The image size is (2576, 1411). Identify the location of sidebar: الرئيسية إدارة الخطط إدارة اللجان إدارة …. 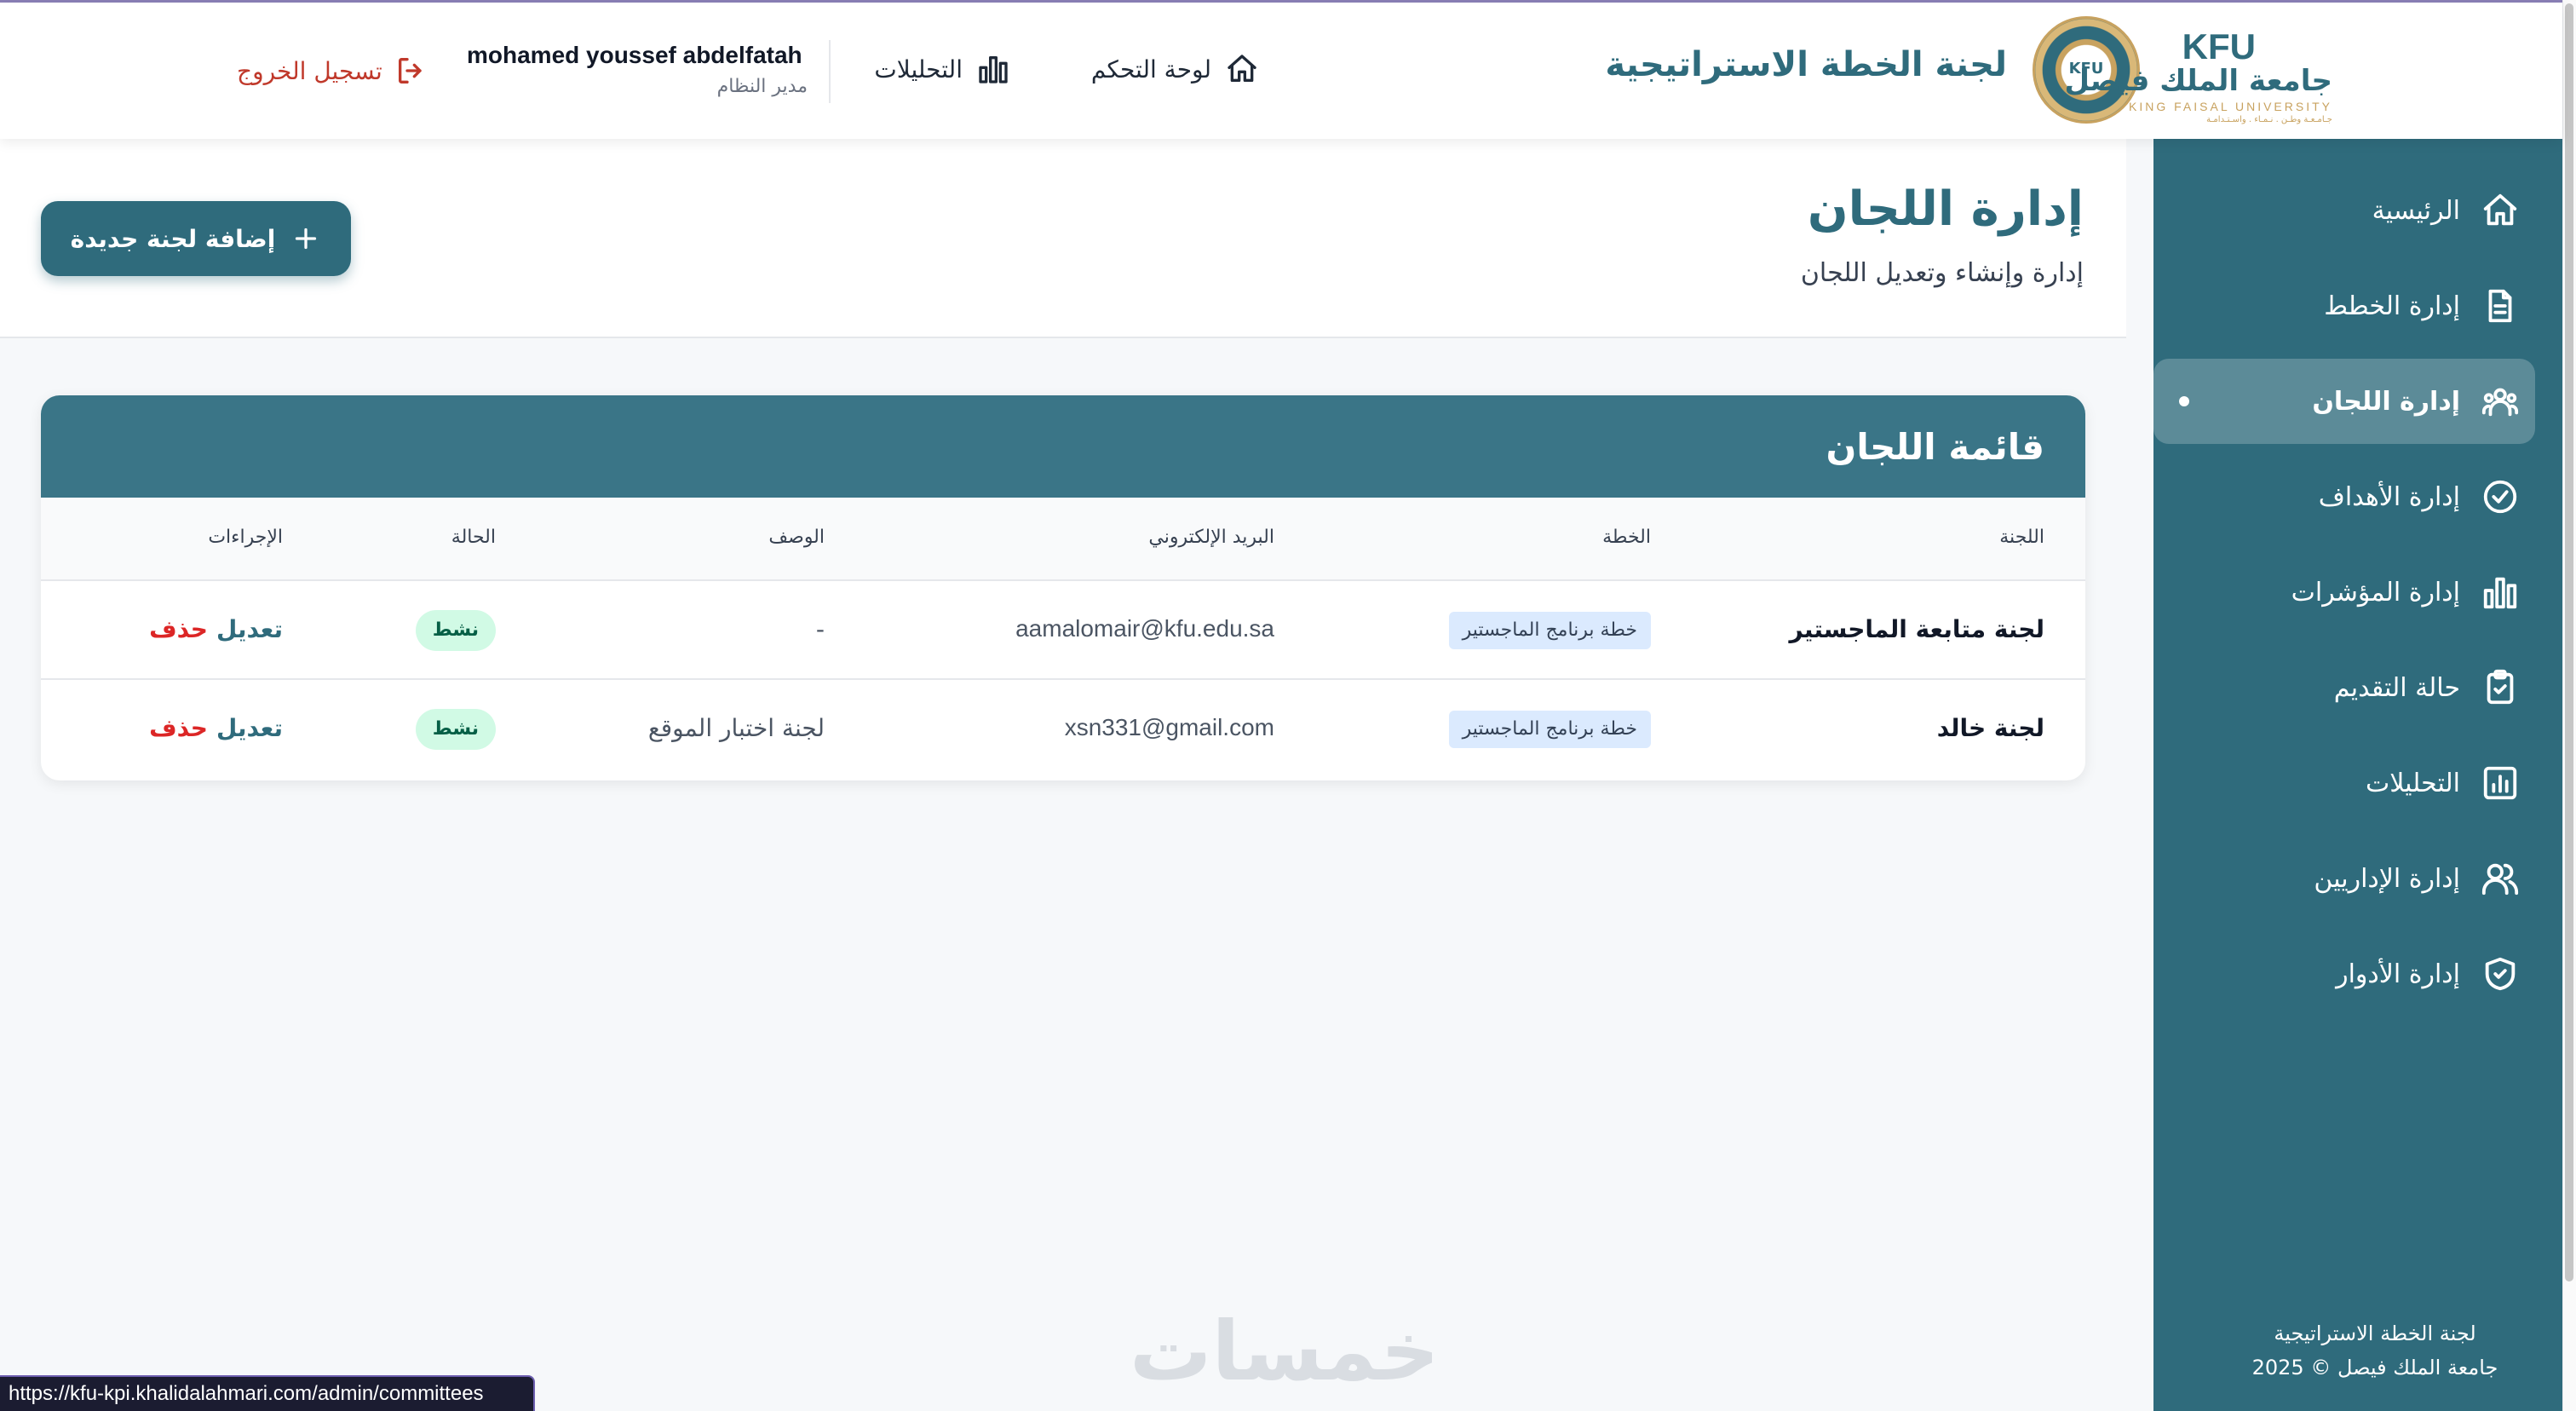
(2358, 775).